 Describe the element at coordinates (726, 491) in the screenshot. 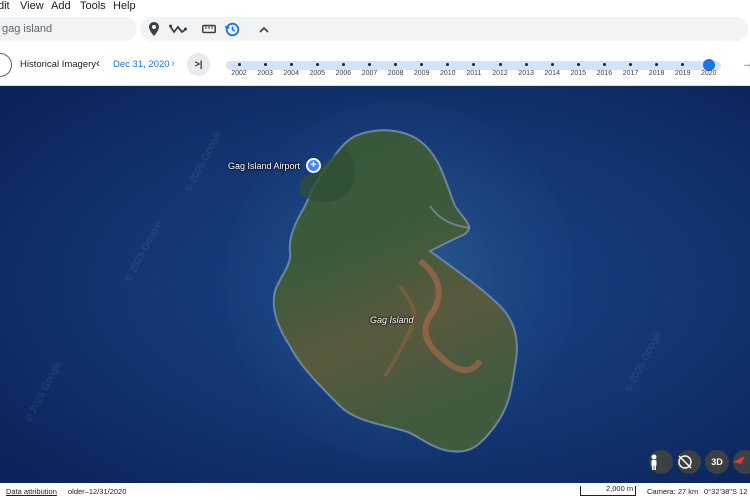

I see `coordinates: 0°32'38"S 12` at that location.